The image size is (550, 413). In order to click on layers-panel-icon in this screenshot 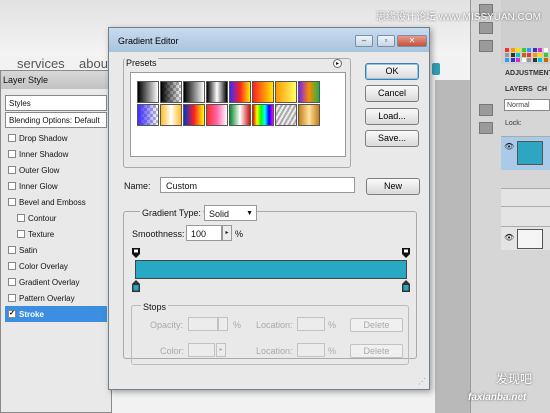, I will do `click(486, 110)`.